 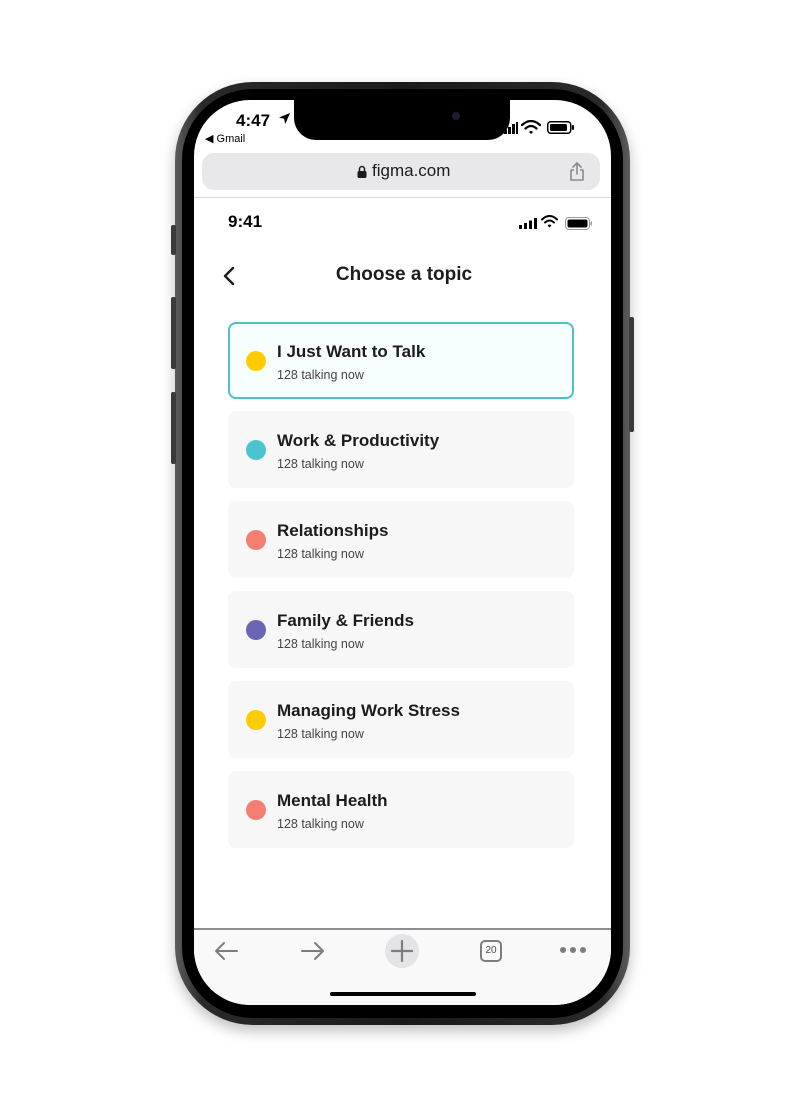 I want to click on location-arrow-icon, so click(x=284, y=118).